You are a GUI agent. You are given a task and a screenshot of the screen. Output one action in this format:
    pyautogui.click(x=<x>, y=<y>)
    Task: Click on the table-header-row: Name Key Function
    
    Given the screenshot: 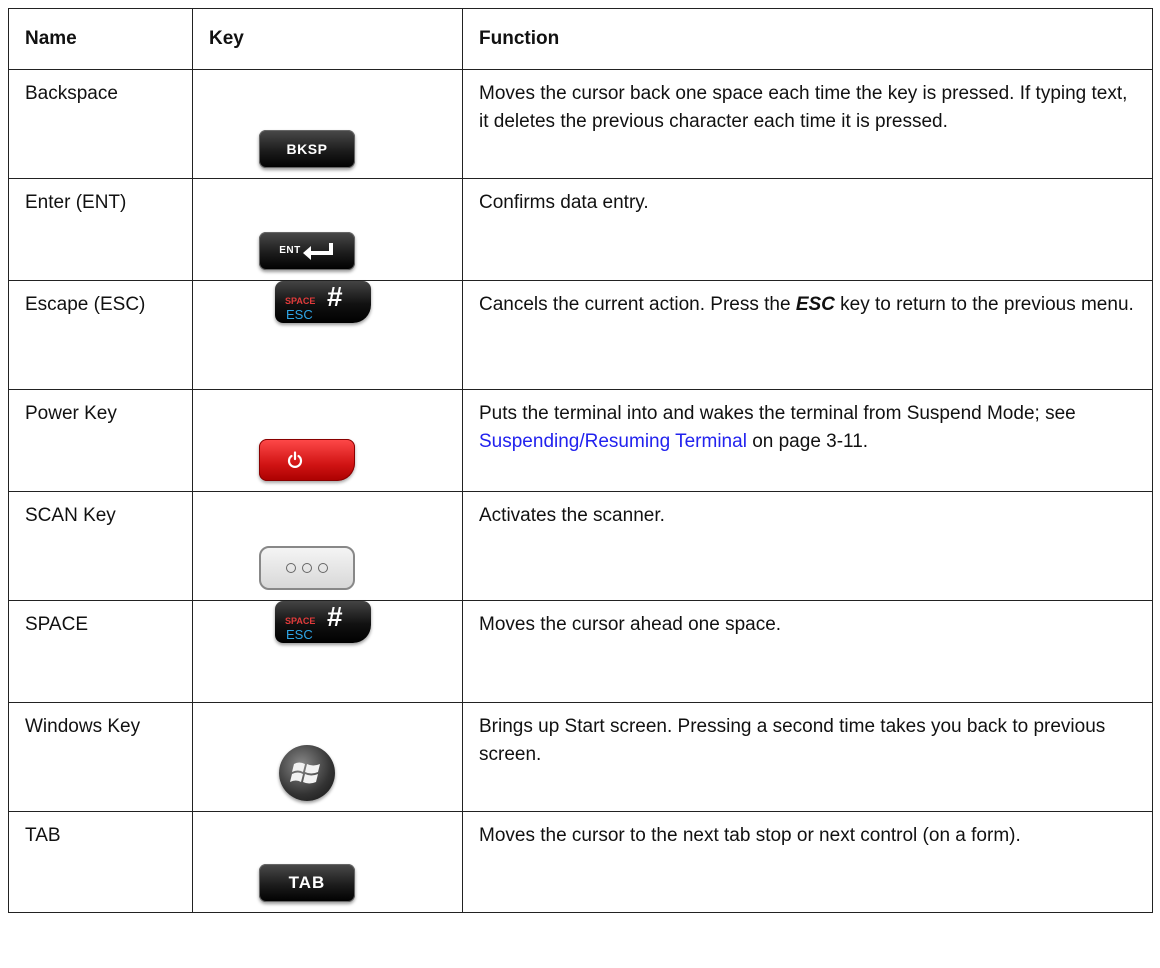 What is the action you would take?
    pyautogui.click(x=580, y=39)
    